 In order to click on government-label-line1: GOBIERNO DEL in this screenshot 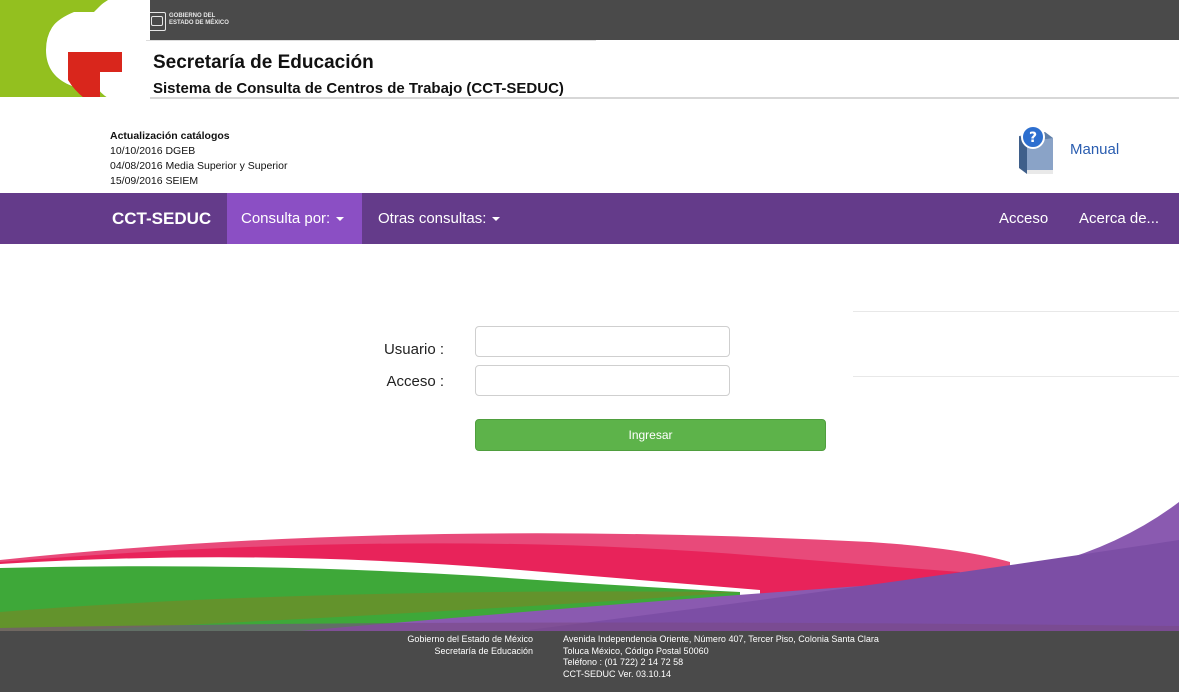, I will do `click(192, 16)`.